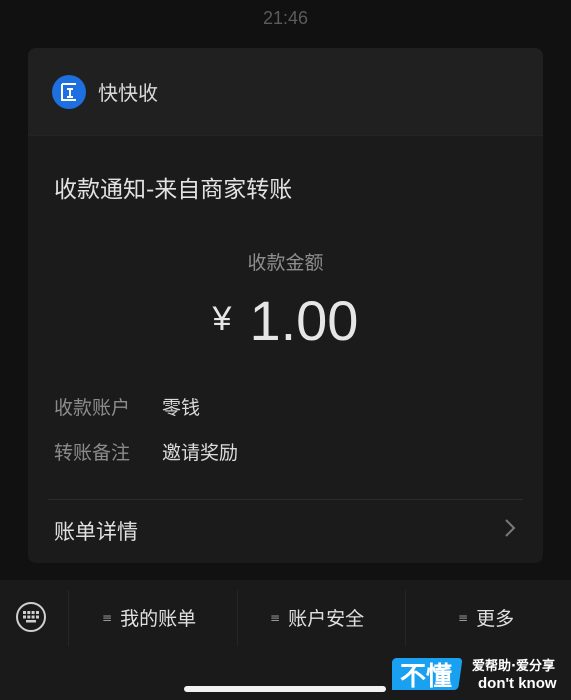 This screenshot has width=571, height=700. What do you see at coordinates (513, 666) in the screenshot?
I see `svg-text: 爱帮助·爱分享` at bounding box center [513, 666].